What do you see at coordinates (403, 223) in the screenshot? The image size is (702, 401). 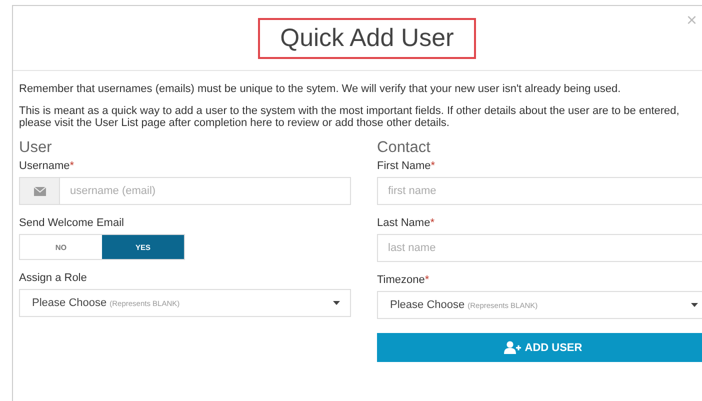 I see `field-label: Last Name` at bounding box center [403, 223].